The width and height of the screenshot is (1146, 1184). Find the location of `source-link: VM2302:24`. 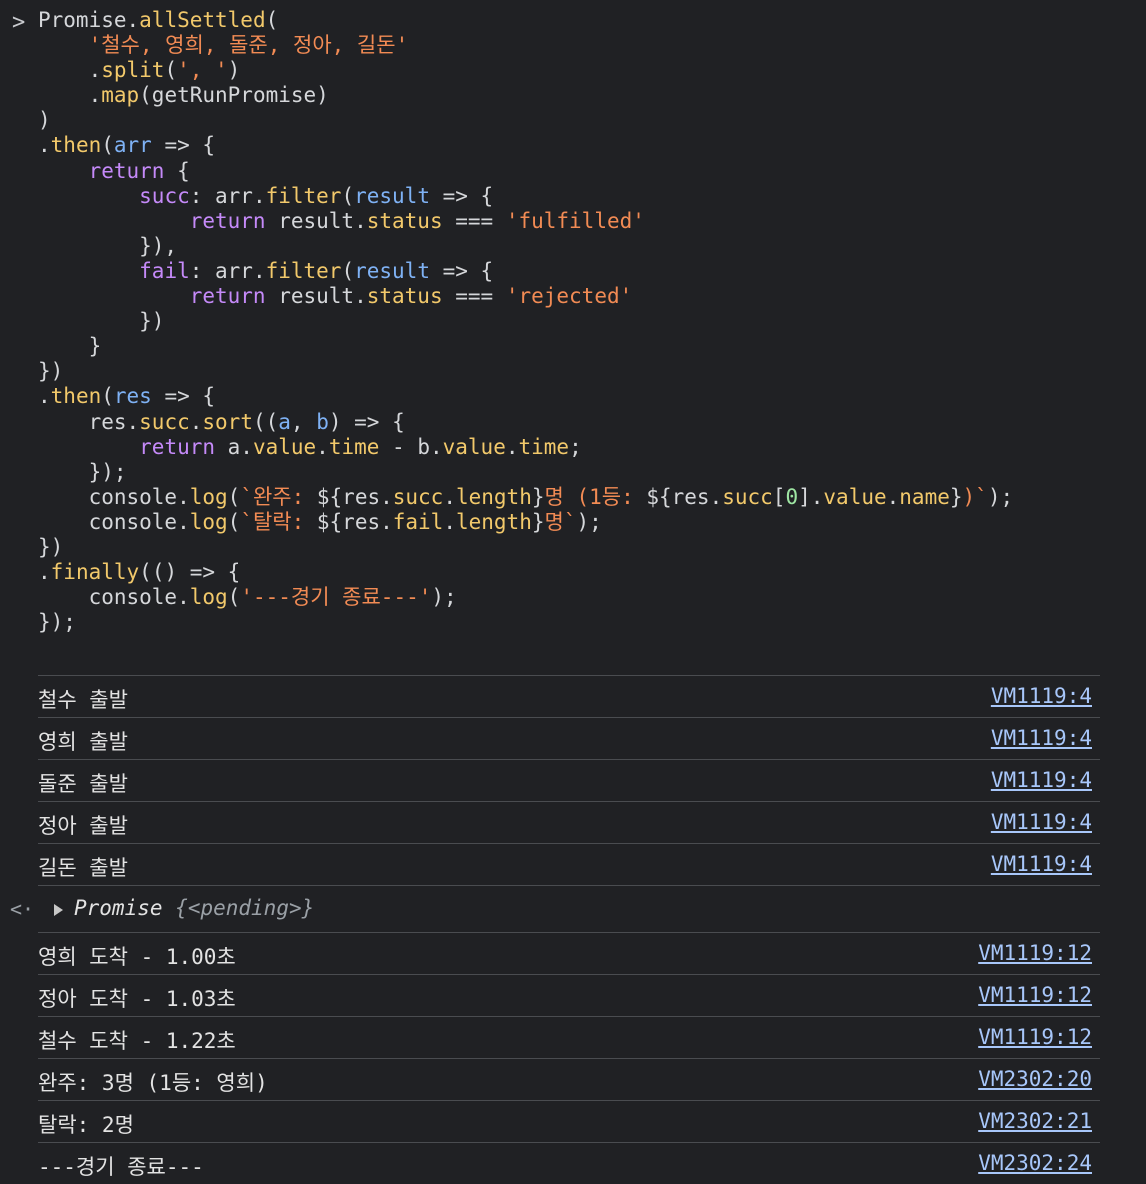

source-link: VM2302:24 is located at coordinates (1035, 1163).